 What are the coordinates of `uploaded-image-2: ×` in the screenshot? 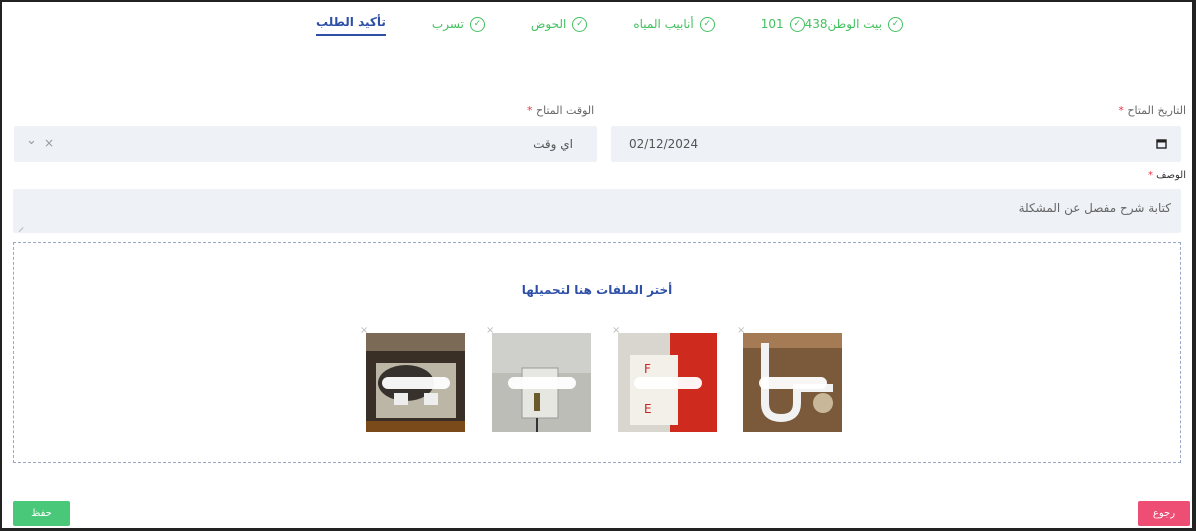 It's located at (538, 378).